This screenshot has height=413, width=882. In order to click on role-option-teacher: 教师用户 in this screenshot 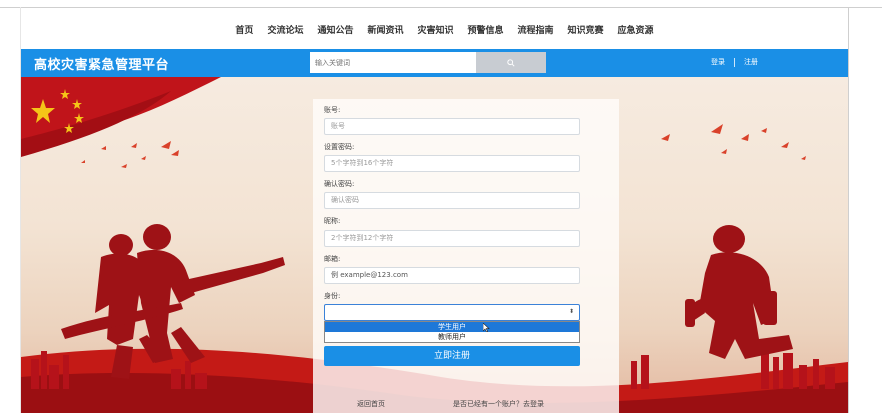, I will do `click(452, 337)`.